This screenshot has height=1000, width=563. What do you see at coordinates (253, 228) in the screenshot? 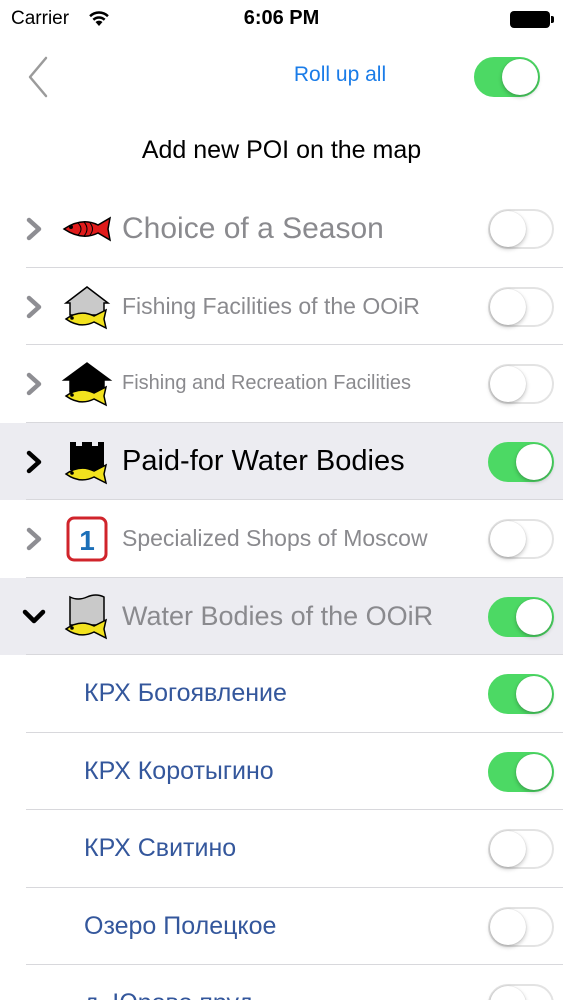
I see `category-label: Choice of a Season` at bounding box center [253, 228].